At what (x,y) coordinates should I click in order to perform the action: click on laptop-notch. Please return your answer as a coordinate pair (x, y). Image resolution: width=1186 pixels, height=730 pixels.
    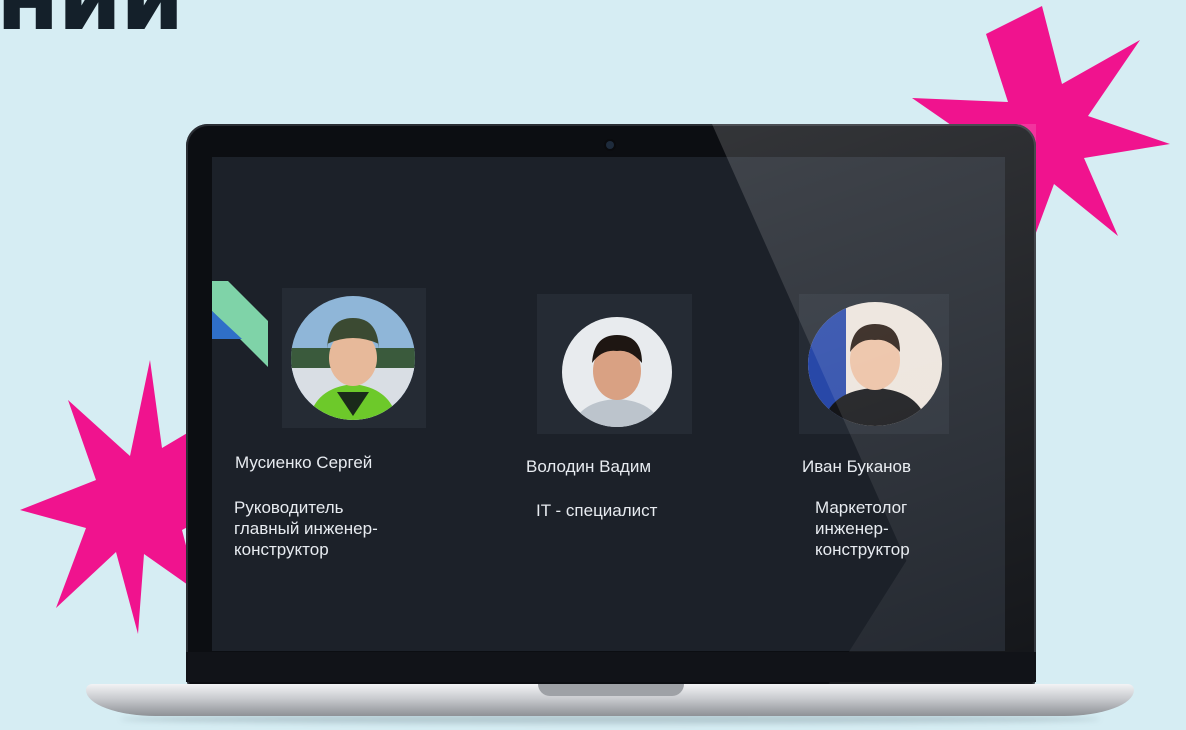
    Looking at the image, I should click on (611, 690).